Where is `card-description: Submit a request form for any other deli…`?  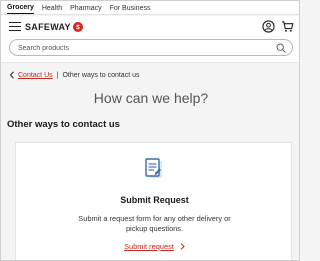 card-description: Submit a request form for any other deli… is located at coordinates (154, 223).